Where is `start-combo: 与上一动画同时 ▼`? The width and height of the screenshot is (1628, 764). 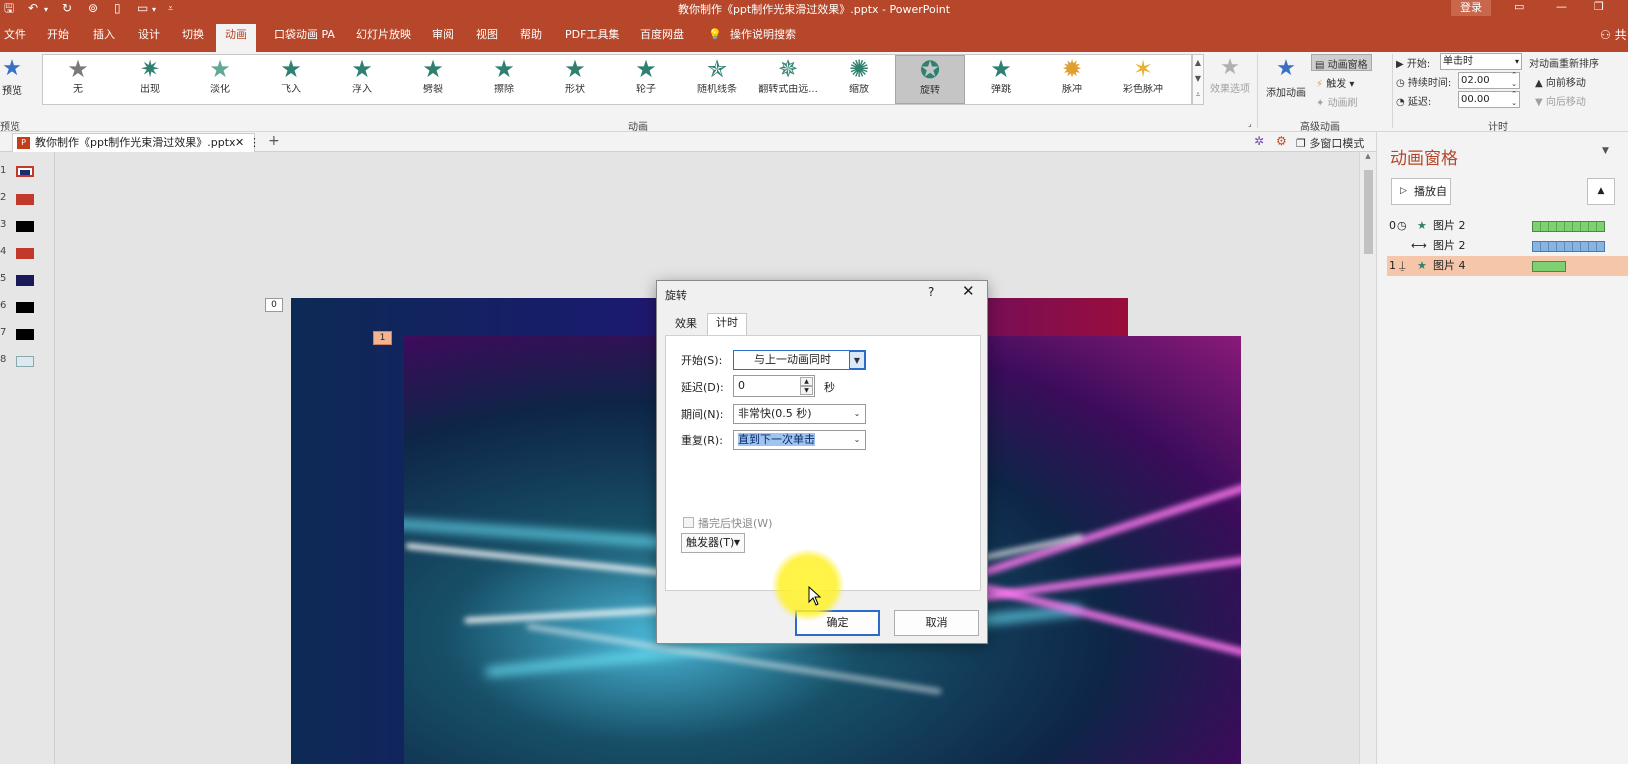
start-combo: 与上一动画同时 ▼ is located at coordinates (799, 360).